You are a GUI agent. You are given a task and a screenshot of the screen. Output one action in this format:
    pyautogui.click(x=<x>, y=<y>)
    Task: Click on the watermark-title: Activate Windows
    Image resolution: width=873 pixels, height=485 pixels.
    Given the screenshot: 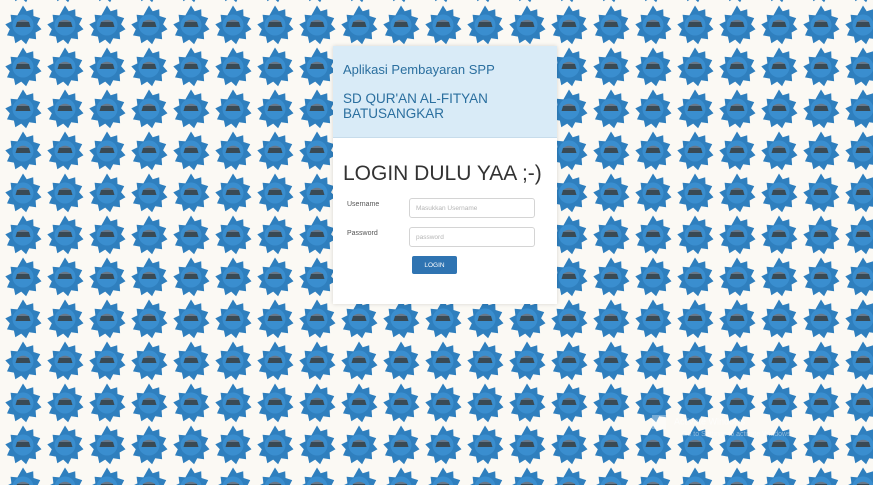 What is the action you would take?
    pyautogui.click(x=710, y=421)
    